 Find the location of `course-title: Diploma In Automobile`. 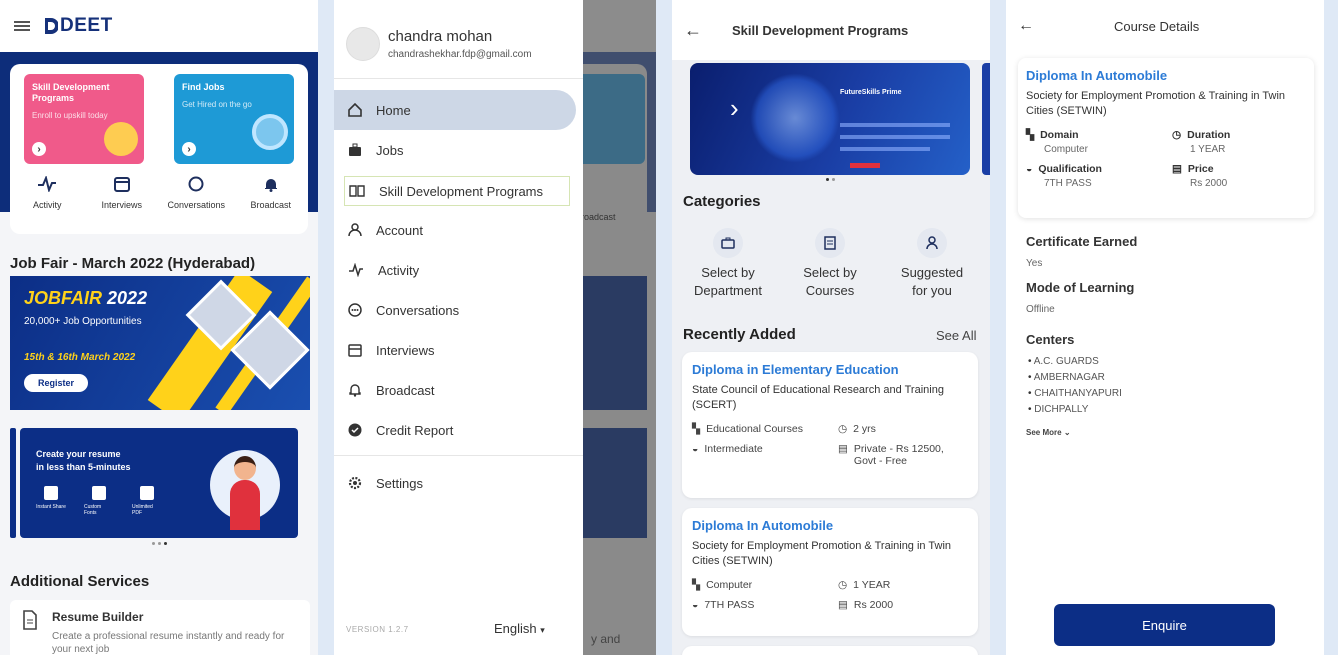

course-title: Diploma In Automobile is located at coordinates (763, 525).